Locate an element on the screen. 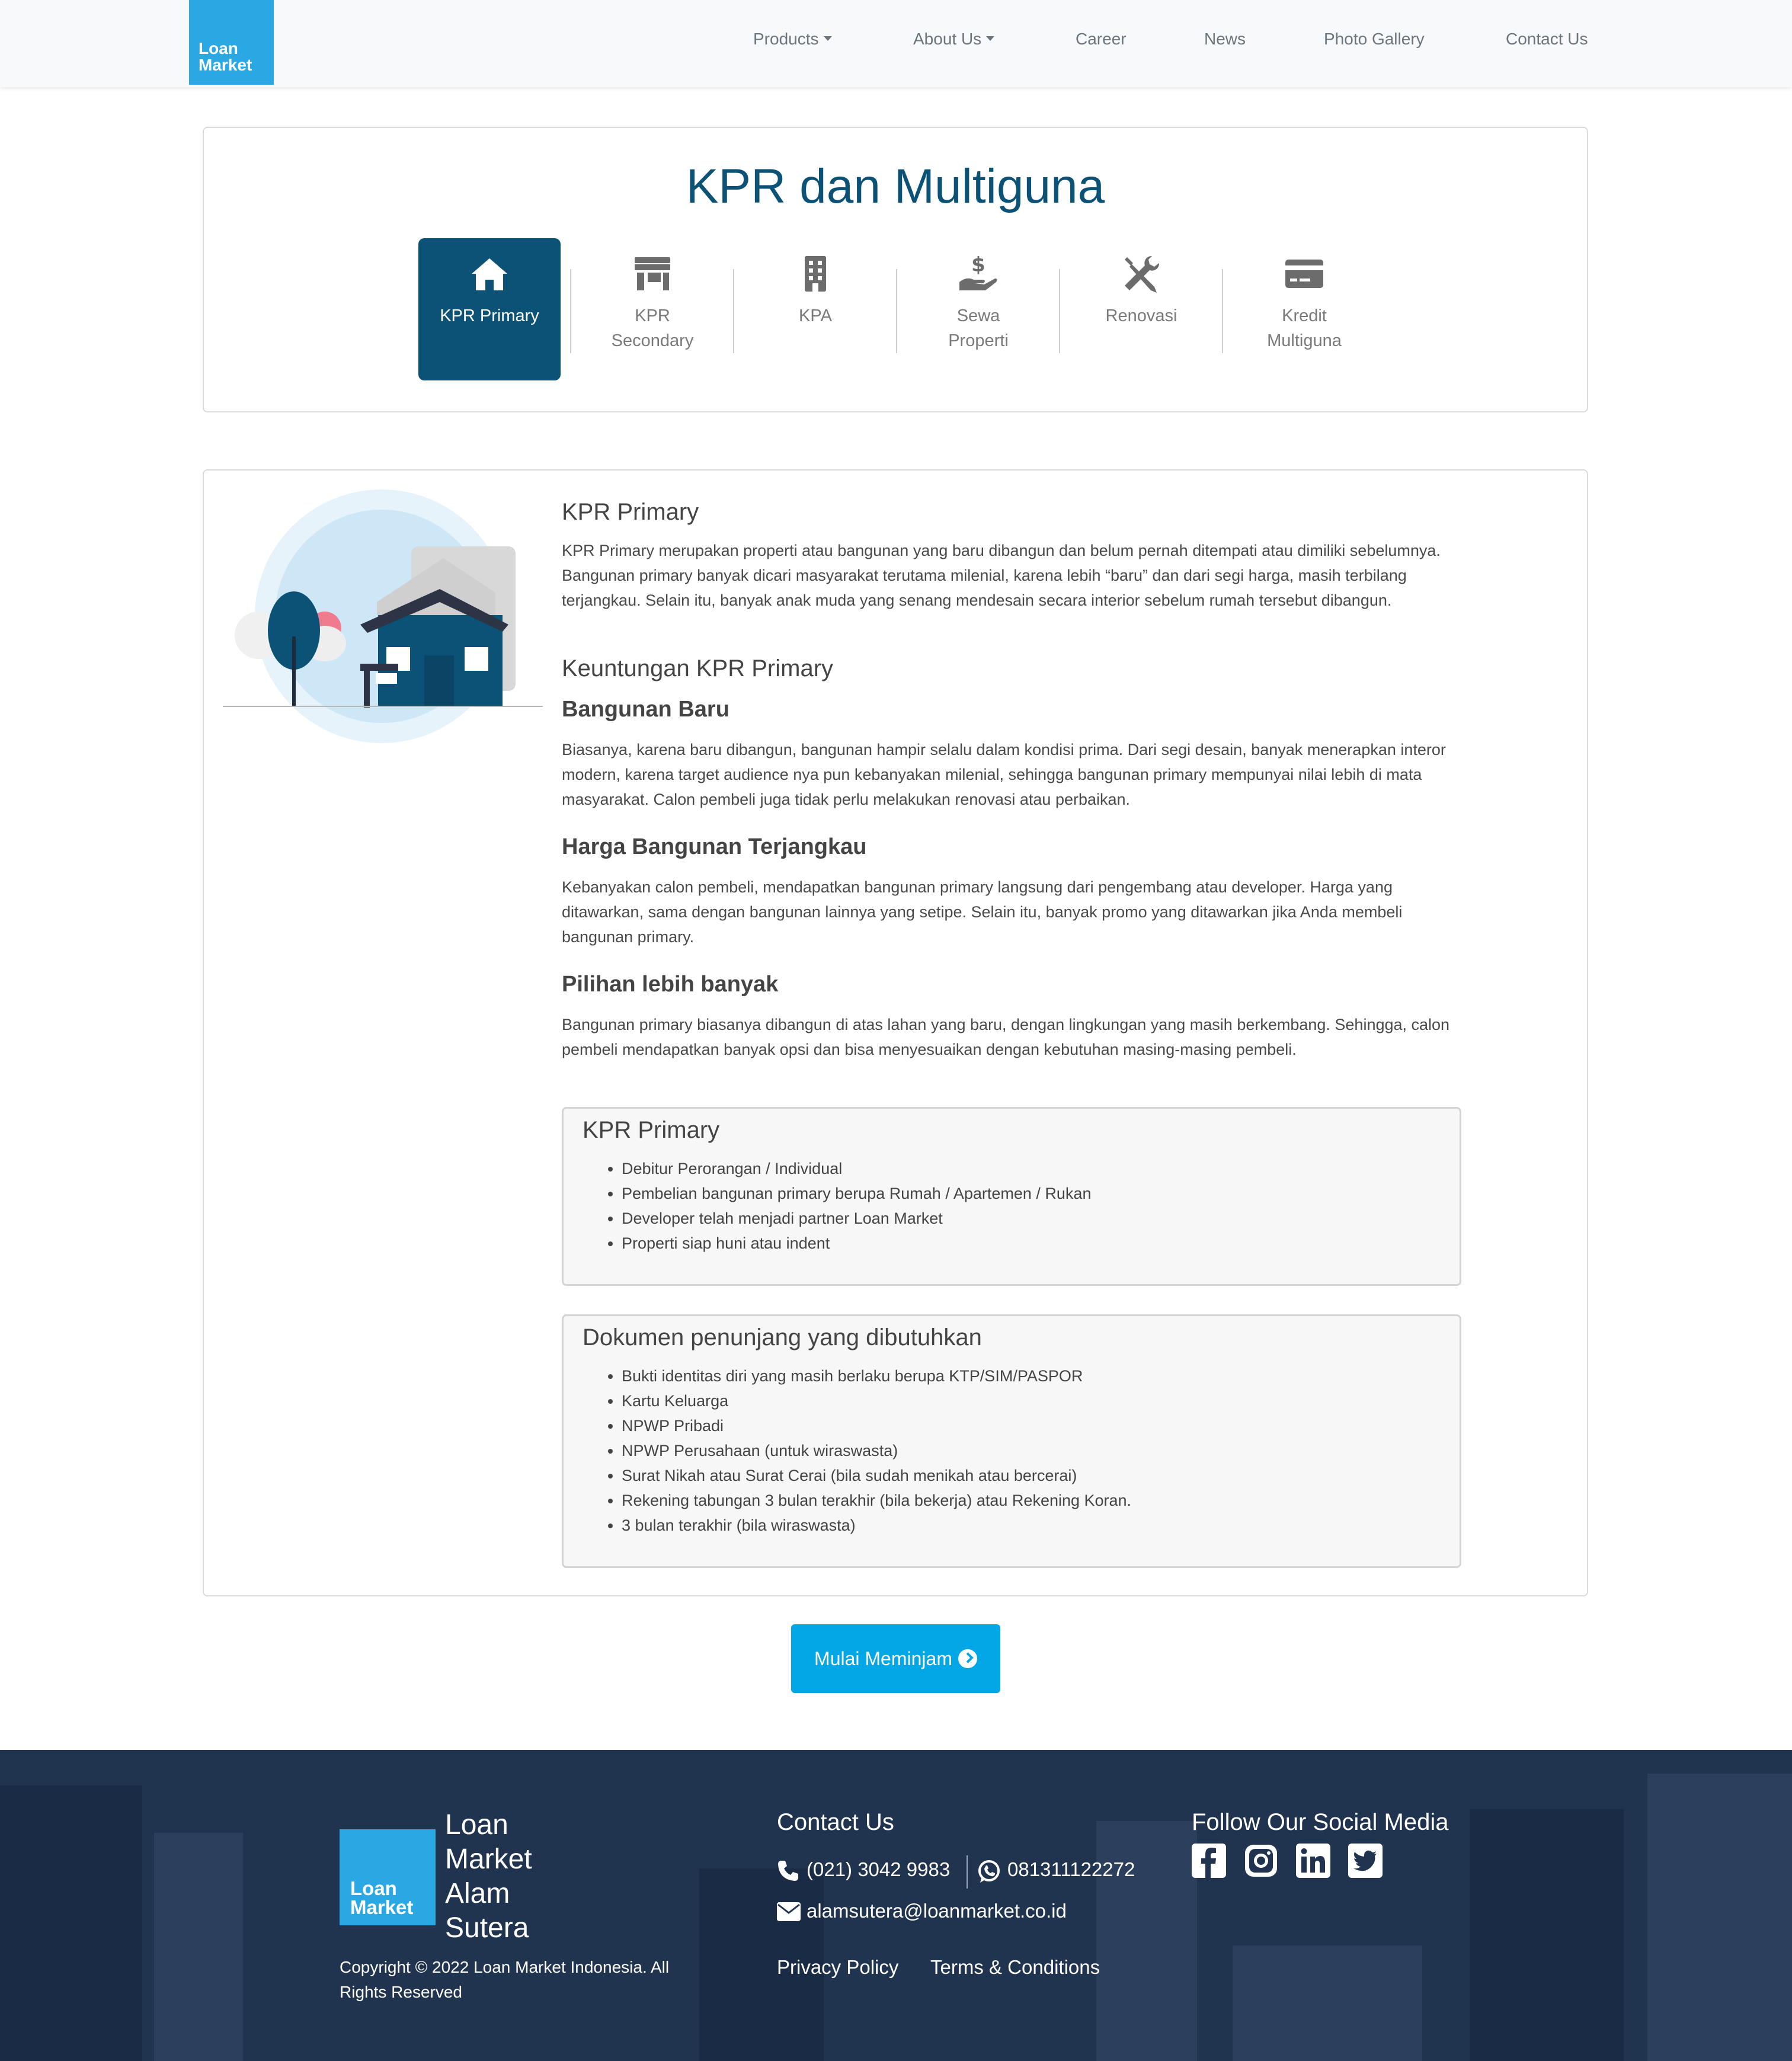 The height and width of the screenshot is (2061, 1792). cta-label: Mulai Meminjam is located at coordinates (883, 1658).